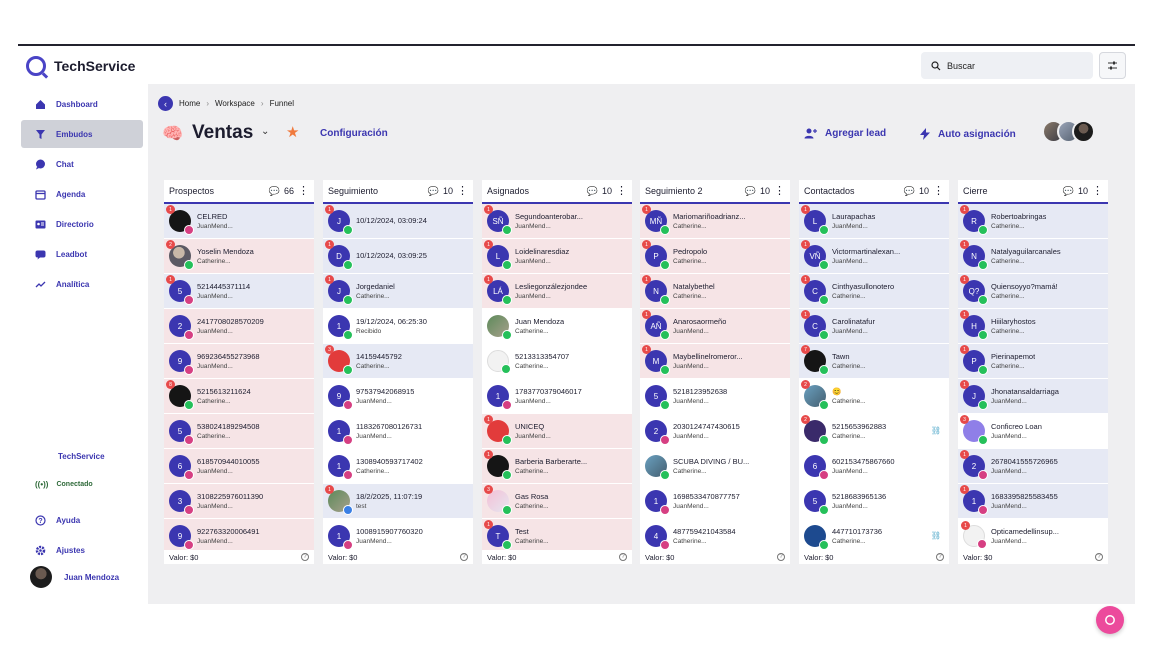  What do you see at coordinates (1012, 65) in the screenshot?
I see `search-input` at bounding box center [1012, 65].